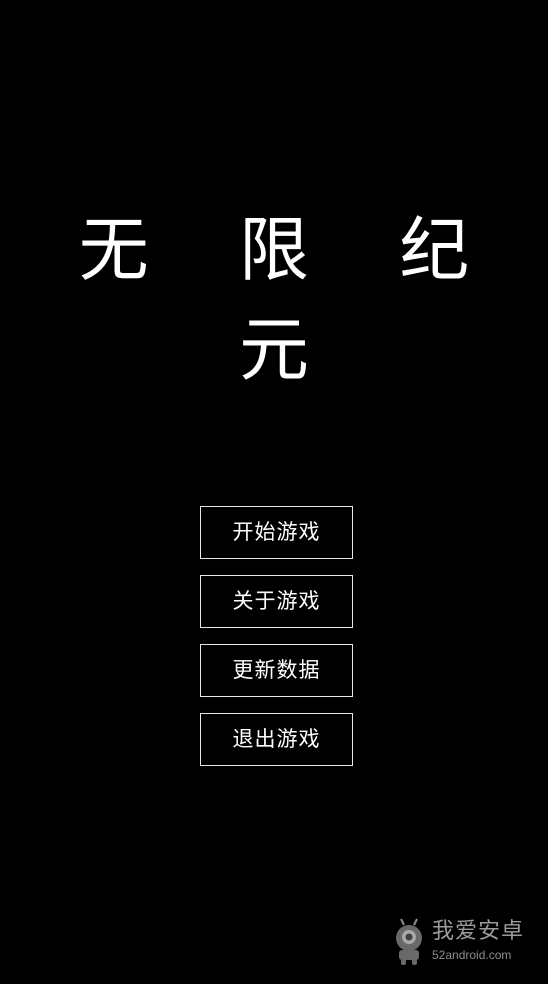 This screenshot has height=984, width=548. I want to click on main-menu: 开始游戏 关于游戏 更新数据 退出游戏, so click(276, 644).